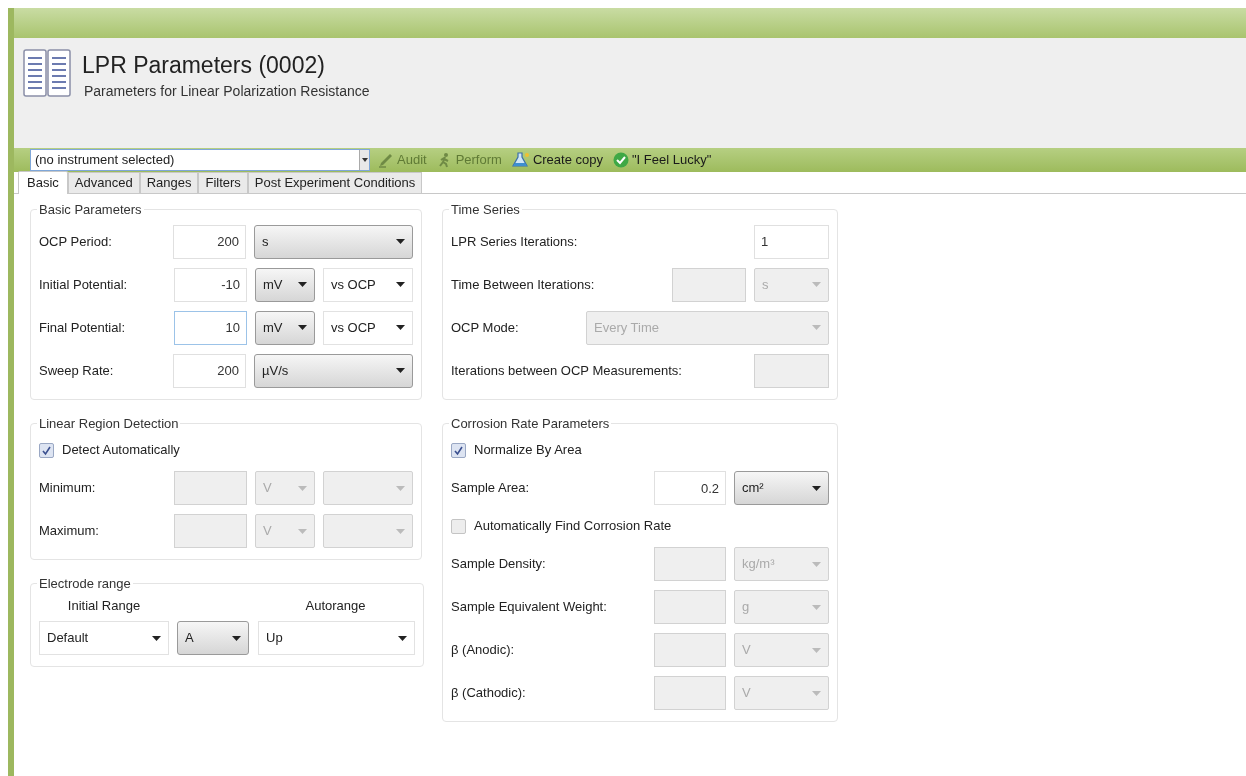 Image resolution: width=1246 pixels, height=776 pixels. I want to click on page-title: LPR Parameters (0002), so click(204, 65).